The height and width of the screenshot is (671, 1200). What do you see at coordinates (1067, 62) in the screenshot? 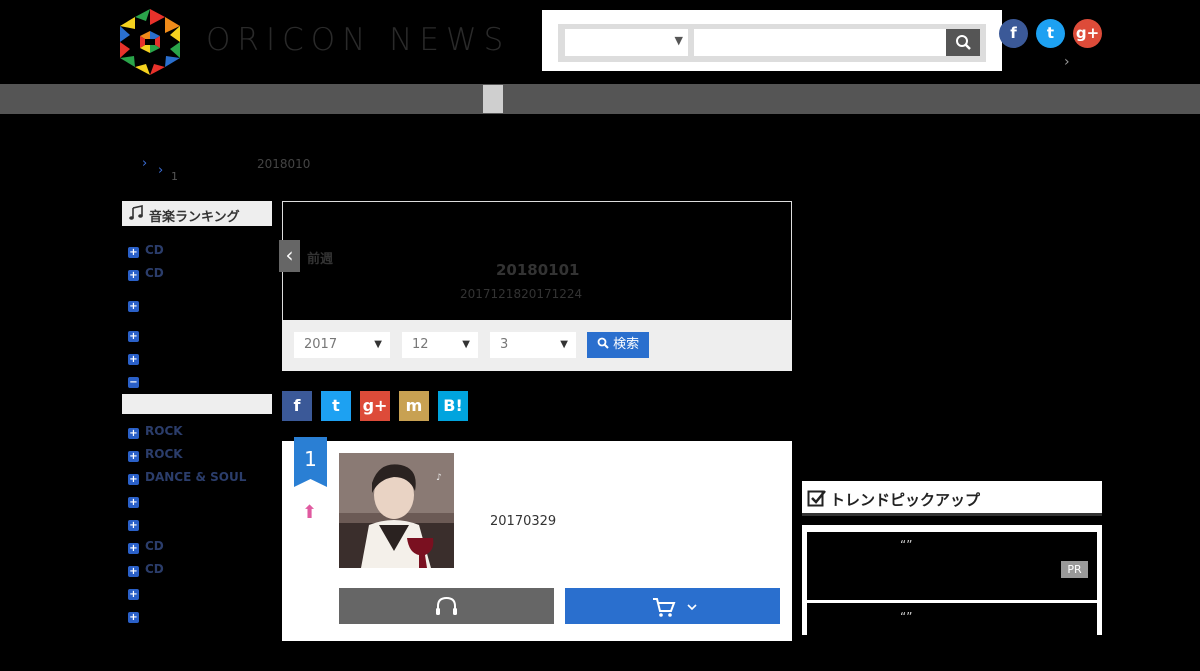
I see `chevron-right-icon: ›` at bounding box center [1067, 62].